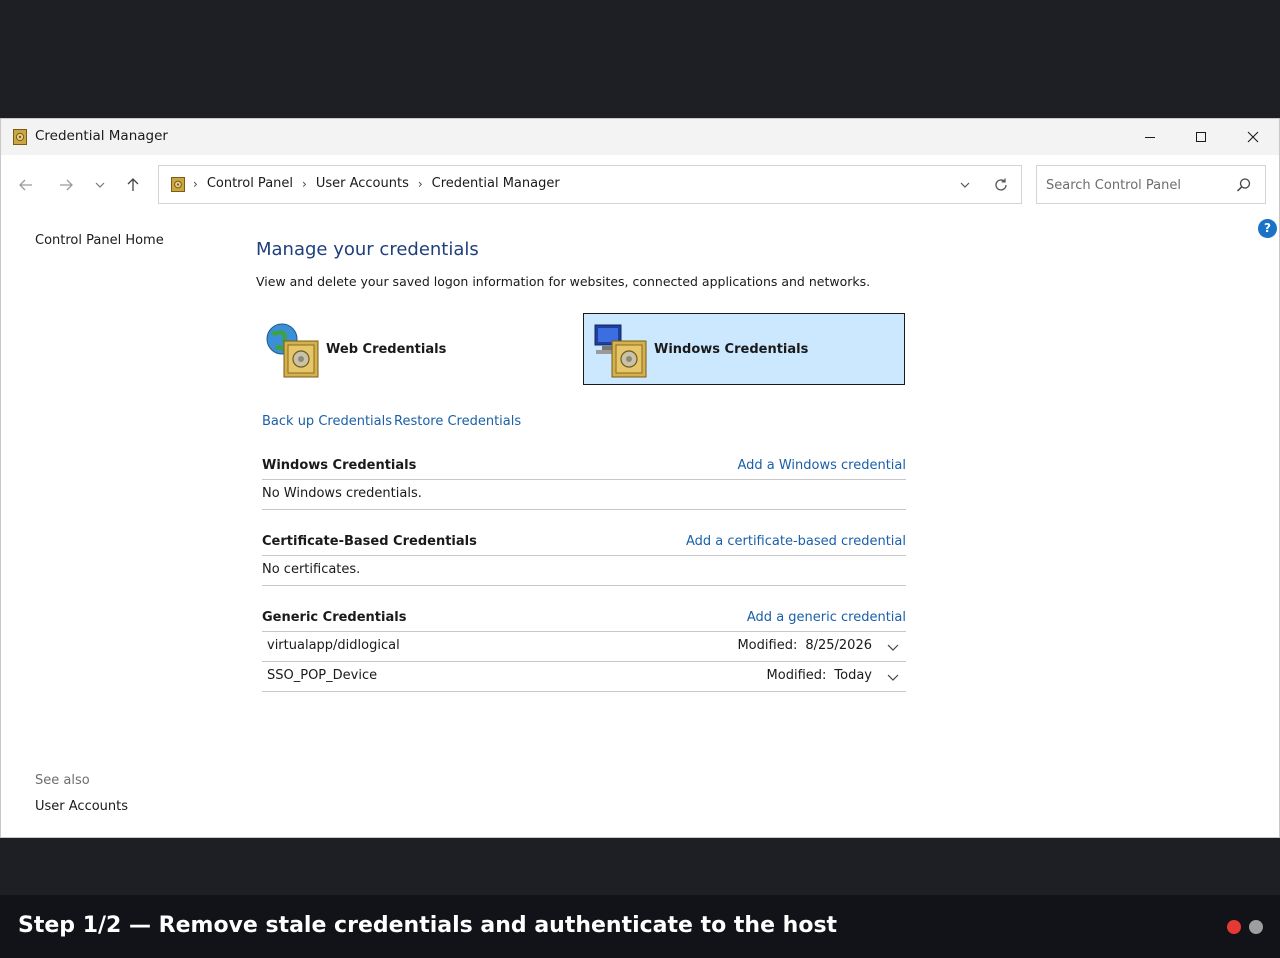 This screenshot has width=1280, height=958. I want to click on title-bar: Credential Manager, so click(640, 137).